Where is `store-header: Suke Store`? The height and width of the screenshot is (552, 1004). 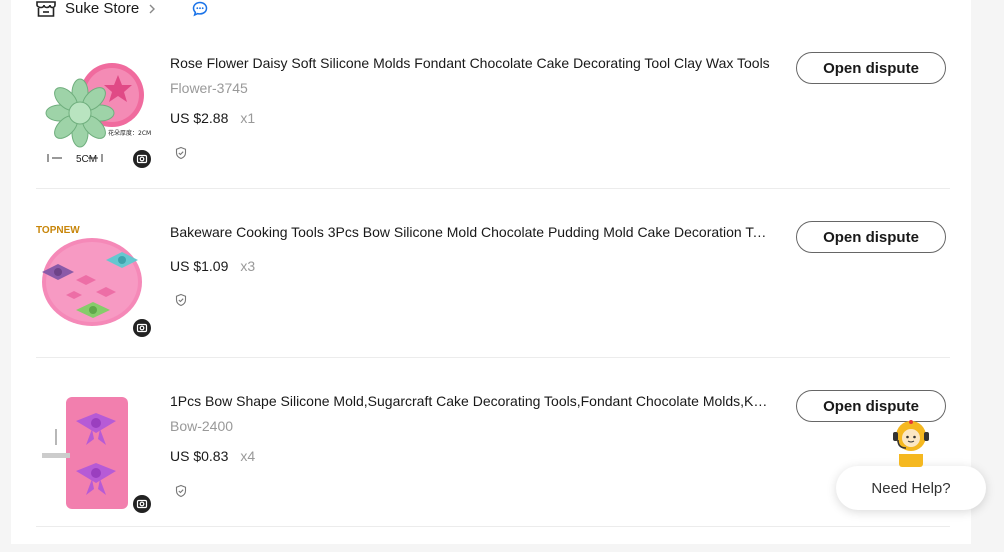 store-header: Suke Store is located at coordinates (122, 9).